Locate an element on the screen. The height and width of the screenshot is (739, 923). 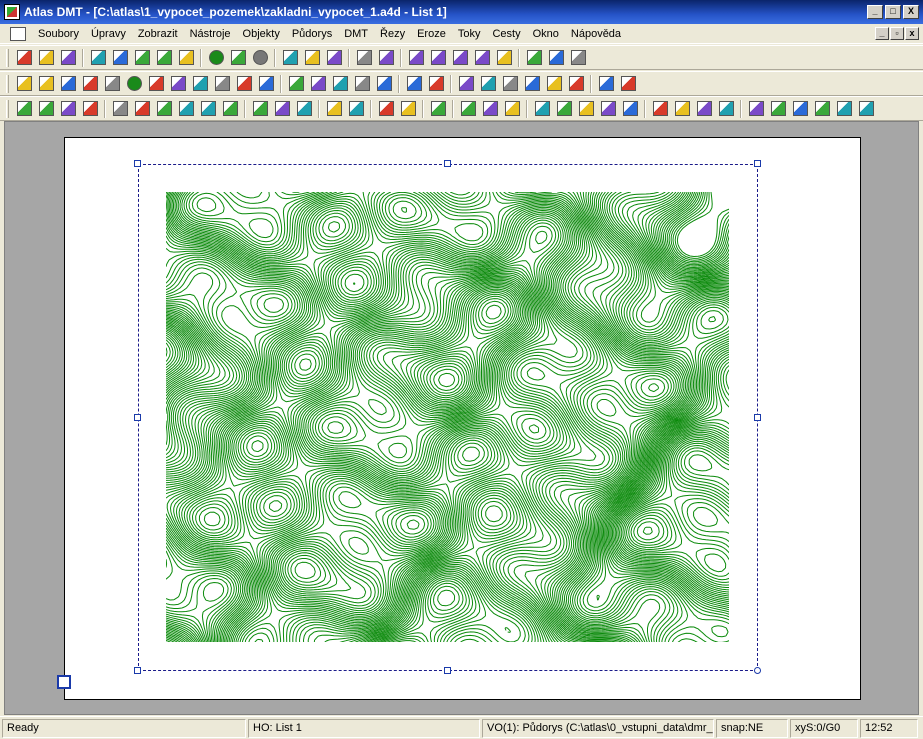
tin2-icon is located at coordinates (142, 109).